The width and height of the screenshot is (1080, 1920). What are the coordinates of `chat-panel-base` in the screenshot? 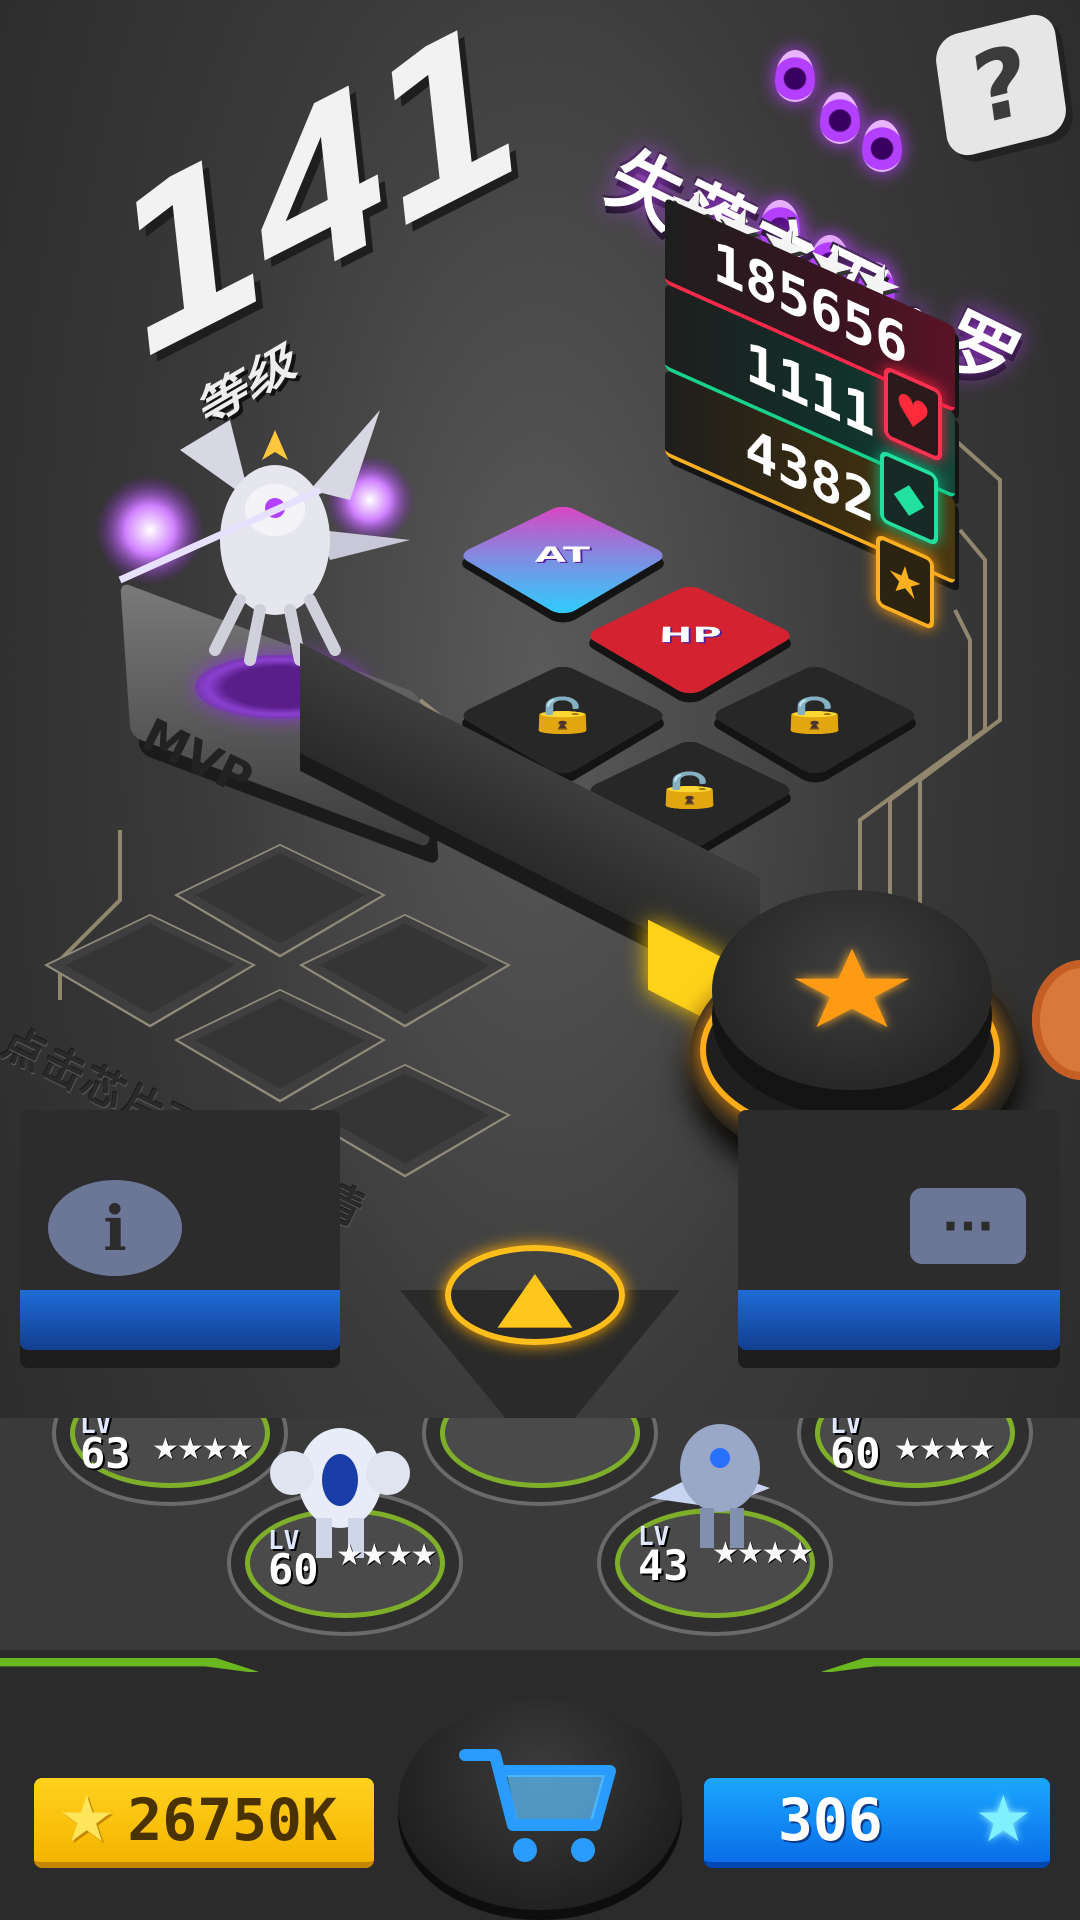 It's located at (899, 1320).